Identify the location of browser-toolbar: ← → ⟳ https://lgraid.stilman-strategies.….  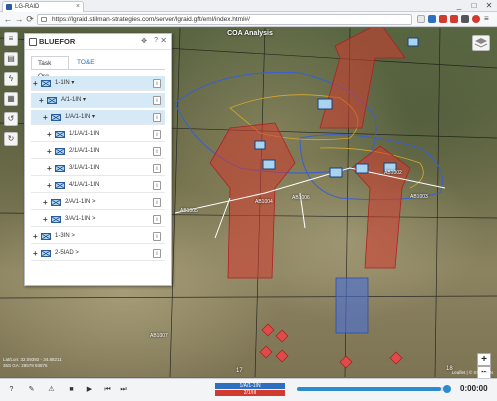
(248, 19).